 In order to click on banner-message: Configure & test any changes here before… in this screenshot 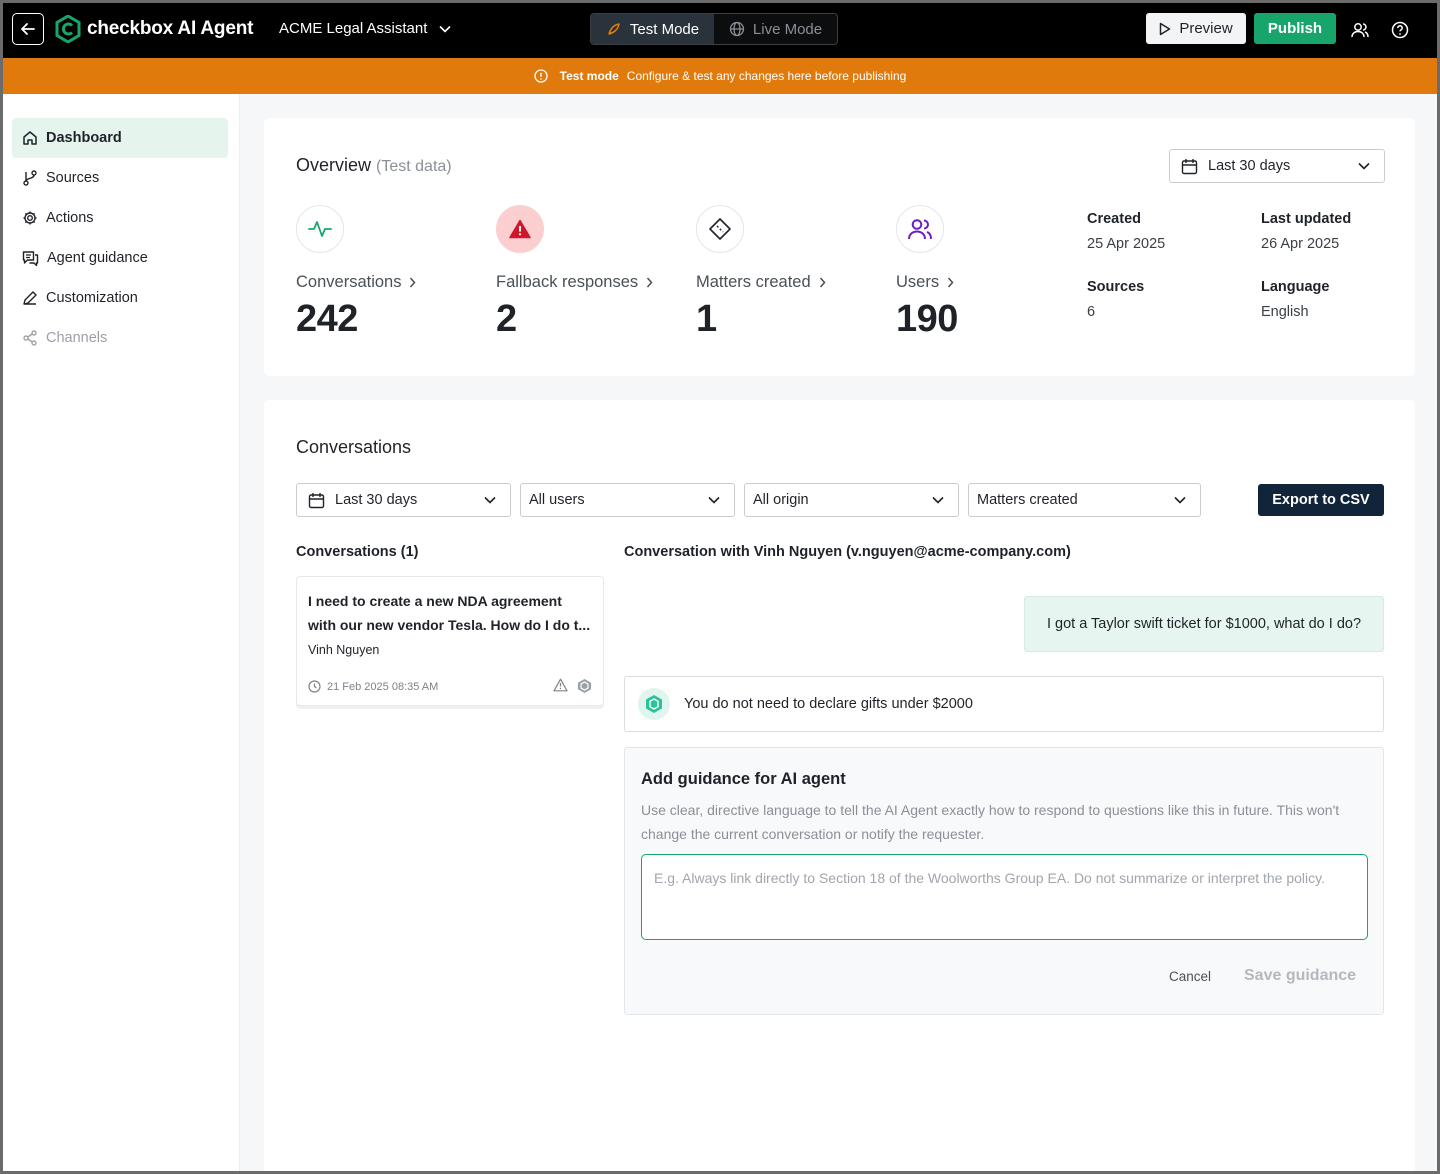, I will do `click(766, 76)`.